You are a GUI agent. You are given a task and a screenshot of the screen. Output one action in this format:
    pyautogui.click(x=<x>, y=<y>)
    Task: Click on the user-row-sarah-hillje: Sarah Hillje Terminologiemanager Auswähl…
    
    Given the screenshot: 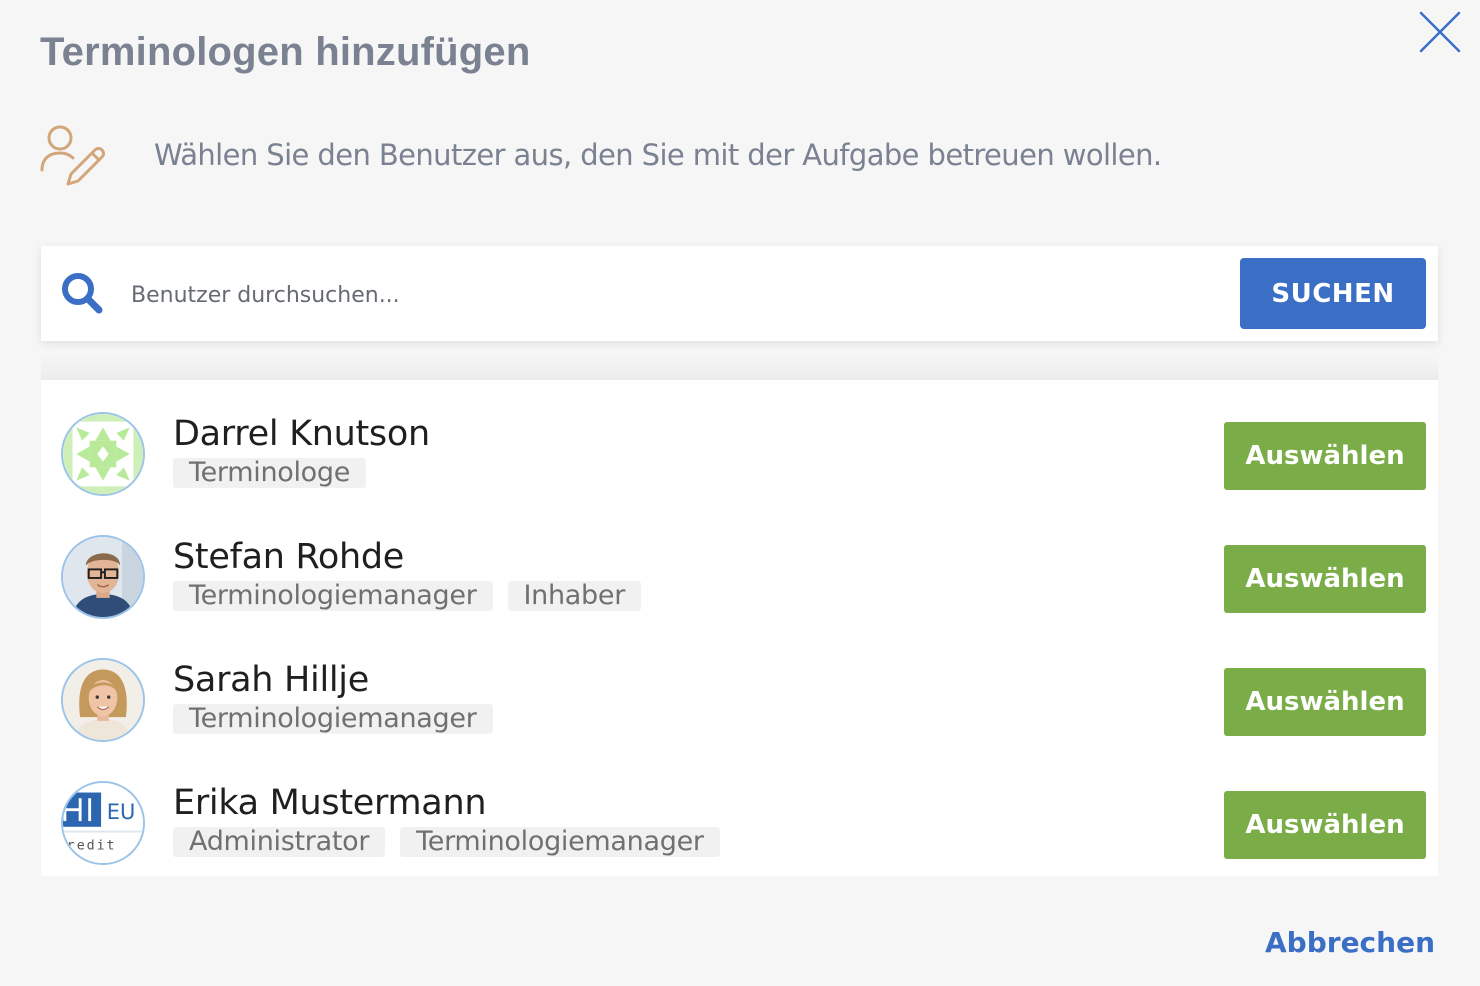 What is the action you would take?
    pyautogui.click(x=739, y=687)
    